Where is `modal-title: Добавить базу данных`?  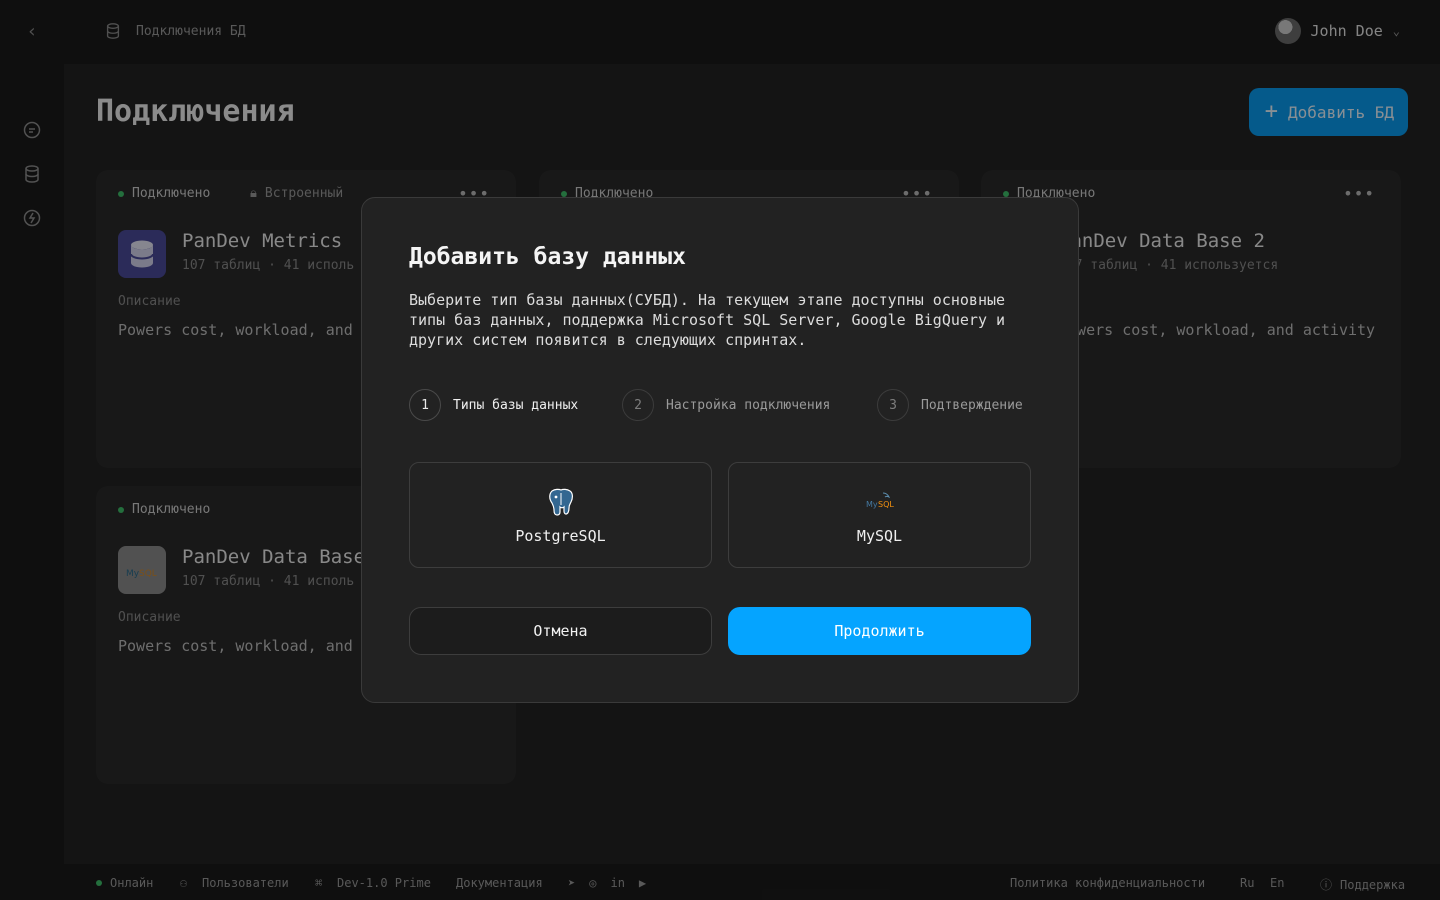
modal-title: Добавить базу данных is located at coordinates (547, 257).